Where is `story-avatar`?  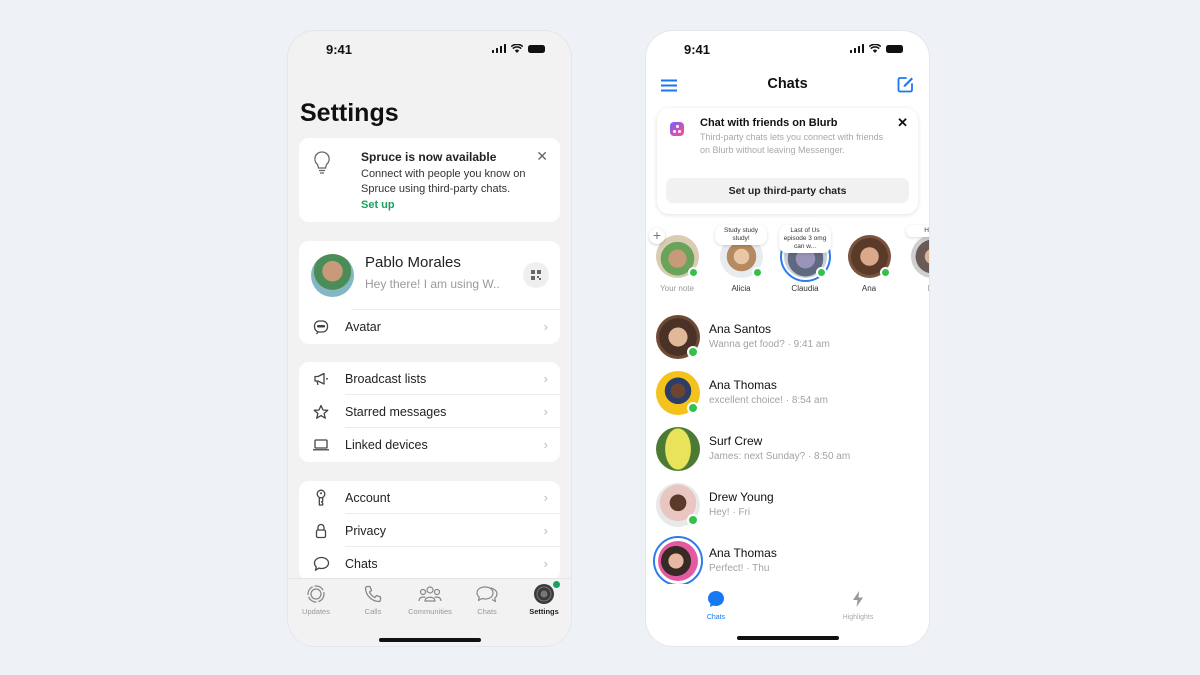 story-avatar is located at coordinates (920, 256).